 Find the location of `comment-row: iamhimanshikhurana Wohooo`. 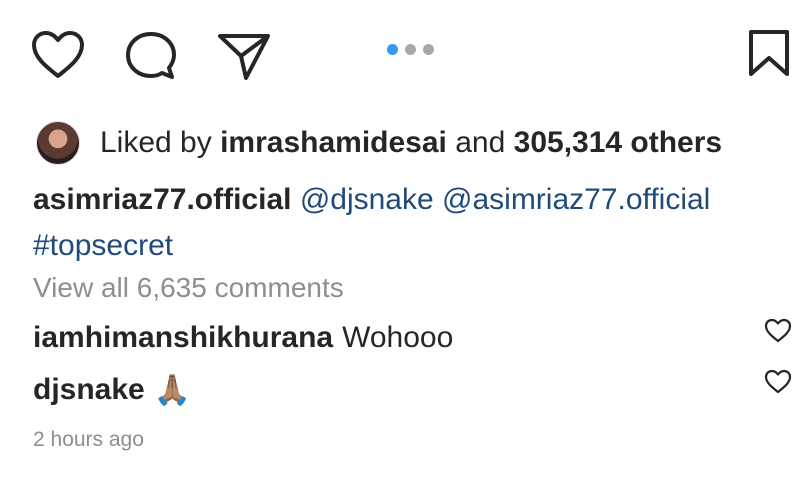

comment-row: iamhimanshikhurana Wohooo is located at coordinates (403, 338).